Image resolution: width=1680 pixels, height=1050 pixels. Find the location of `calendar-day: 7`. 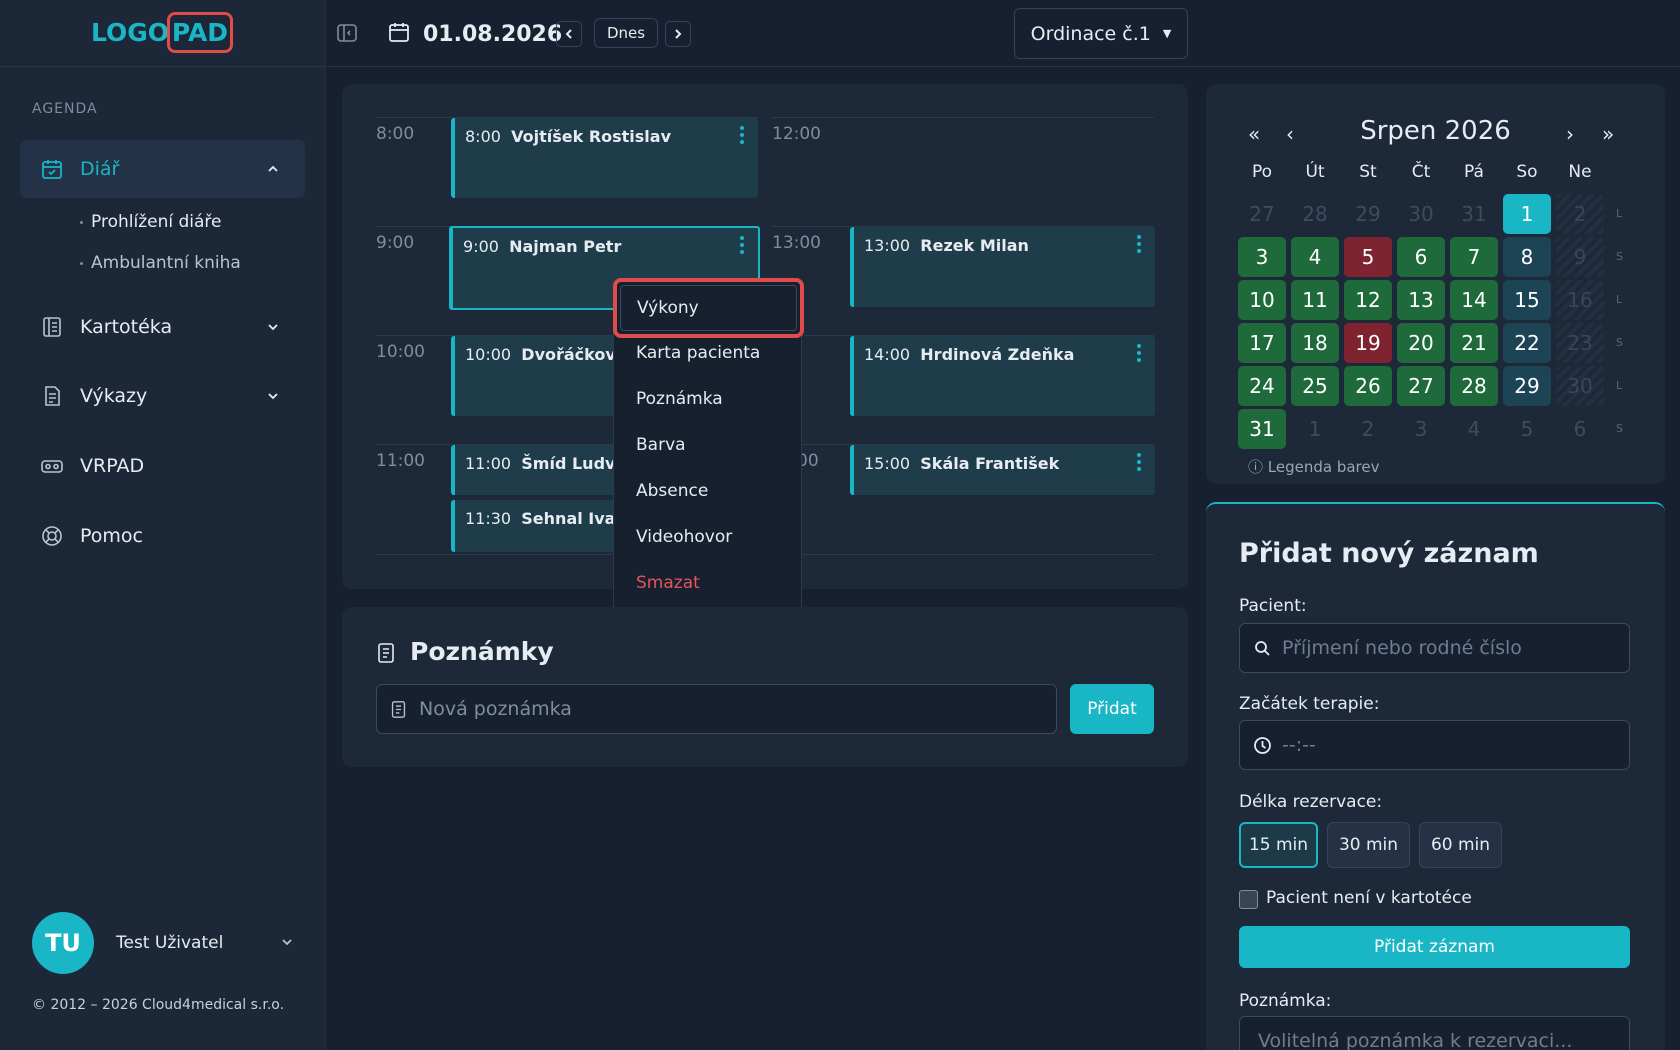

calendar-day: 7 is located at coordinates (1474, 257).